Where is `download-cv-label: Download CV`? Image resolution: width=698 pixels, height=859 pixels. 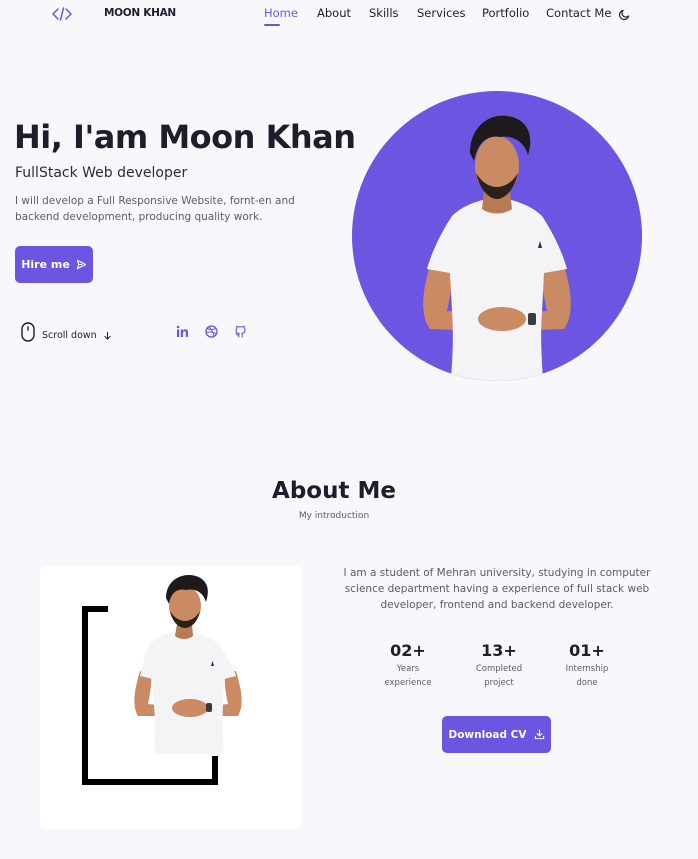 download-cv-label: Download CV is located at coordinates (487, 734).